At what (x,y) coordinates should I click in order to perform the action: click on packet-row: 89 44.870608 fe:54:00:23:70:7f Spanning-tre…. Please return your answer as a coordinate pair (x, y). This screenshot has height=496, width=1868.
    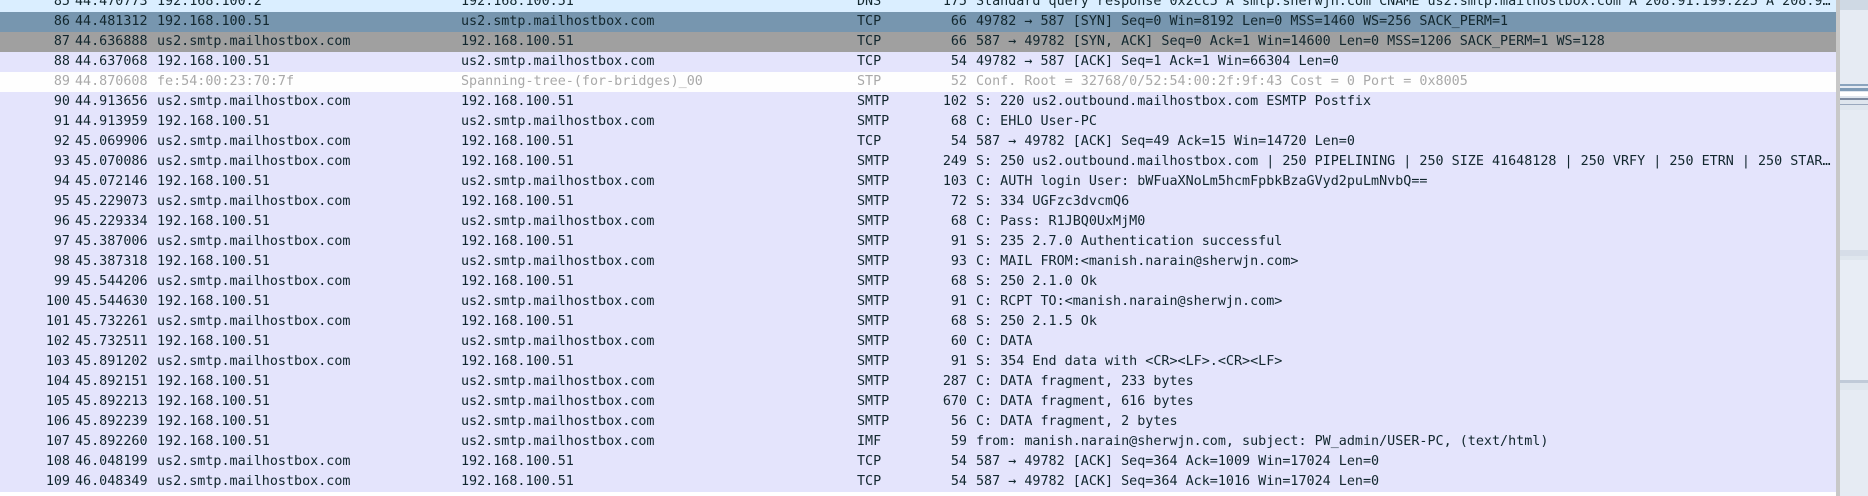
    Looking at the image, I should click on (918, 82).